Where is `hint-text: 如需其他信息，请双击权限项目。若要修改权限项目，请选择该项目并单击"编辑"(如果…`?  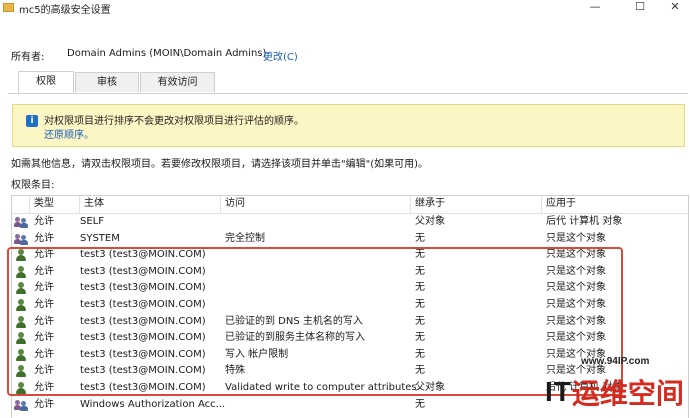 hint-text: 如需其他信息，请双击权限项目。若要修改权限项目，请选择该项目并单击"编辑"(如果… is located at coordinates (220, 164).